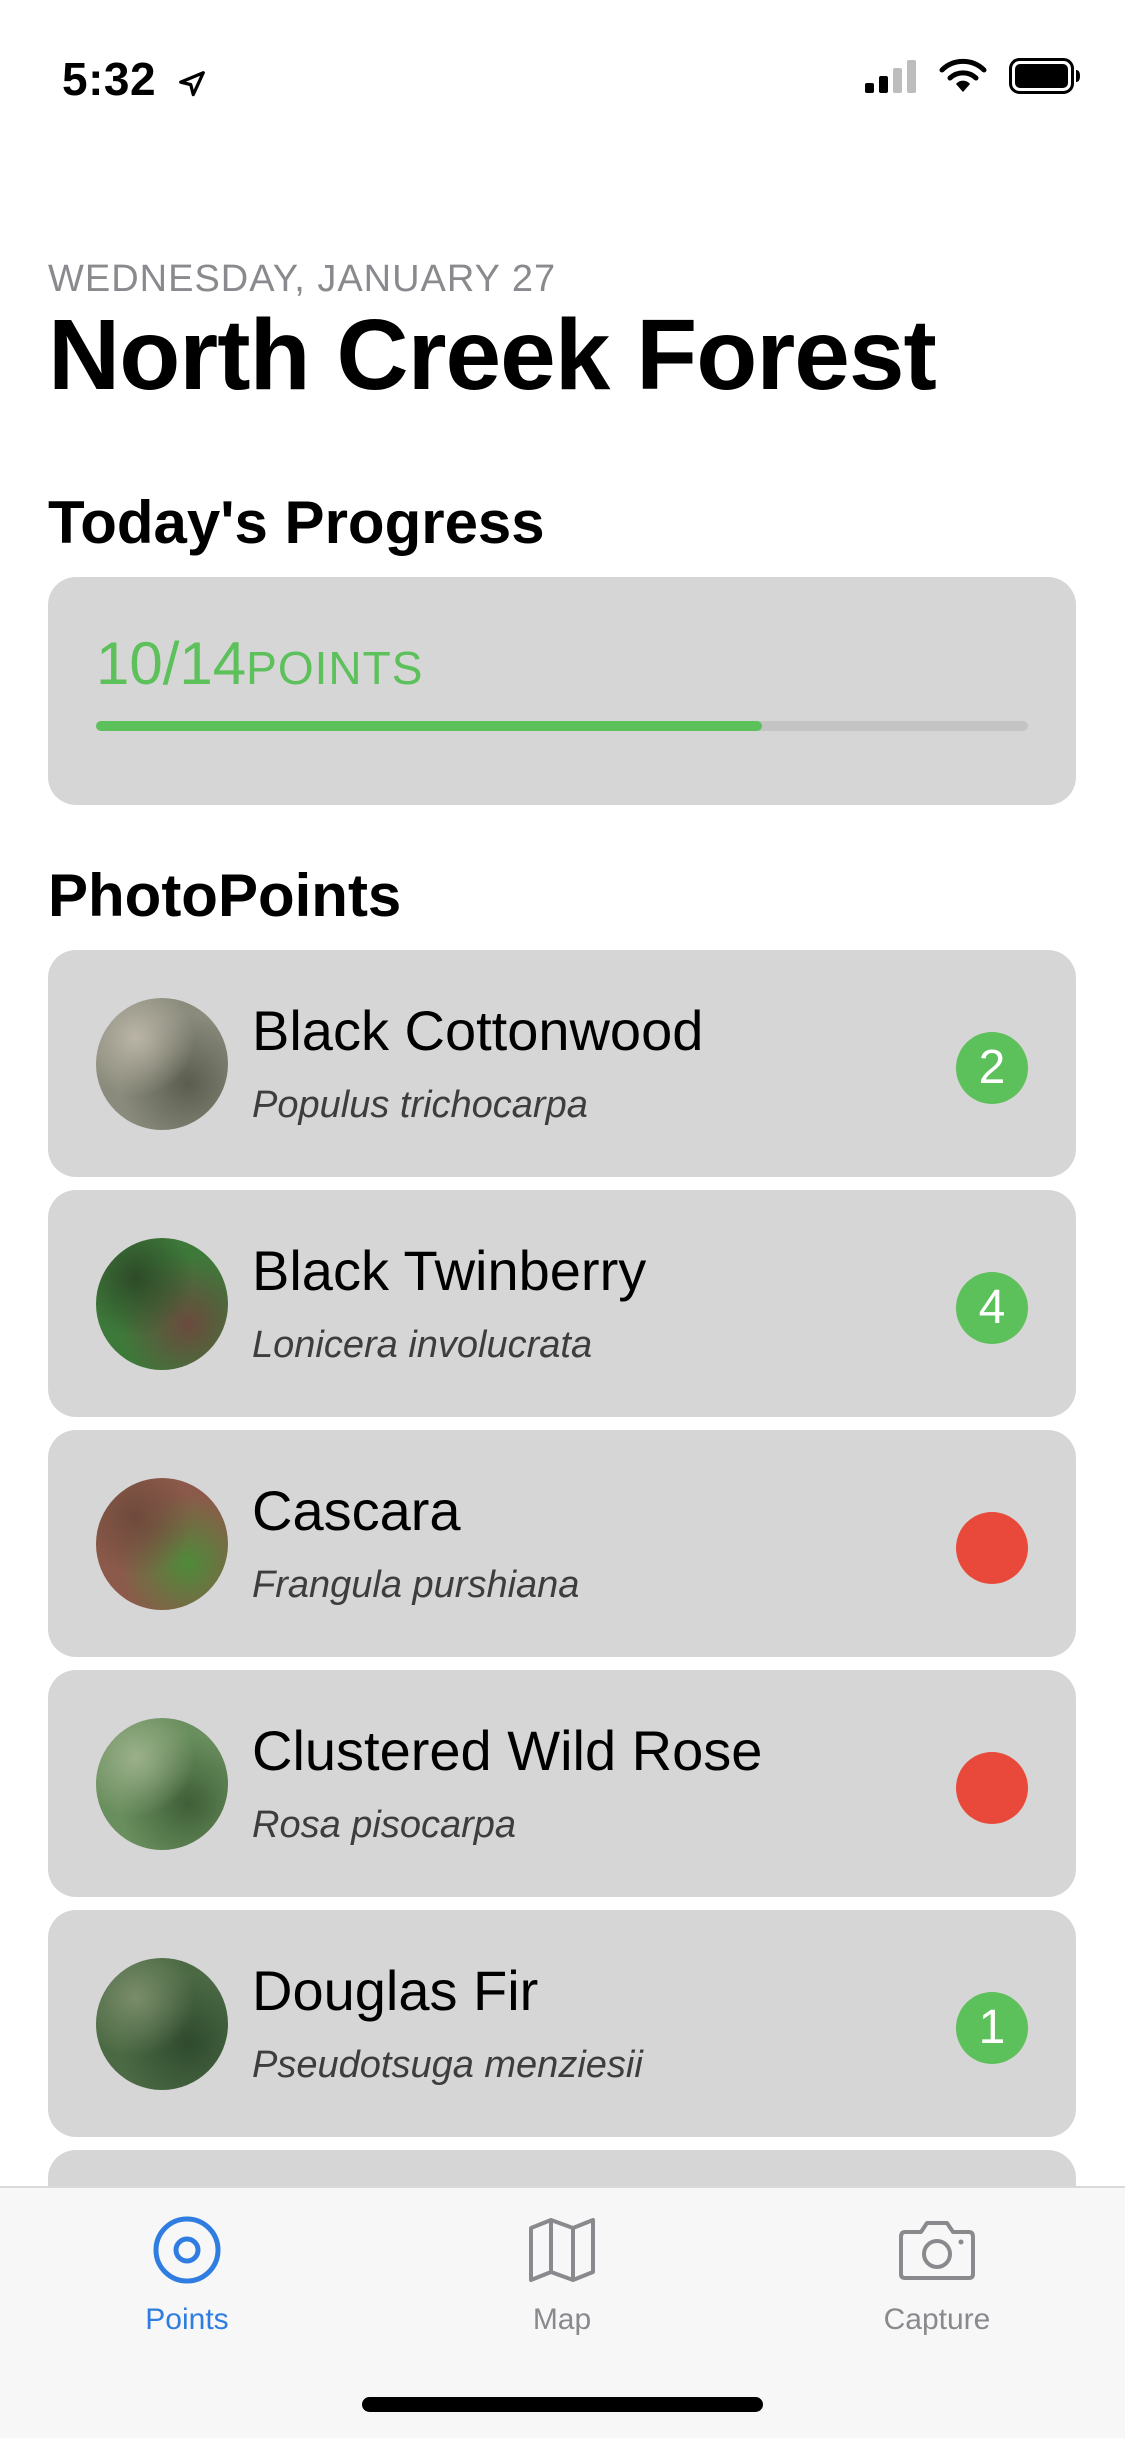 This screenshot has height=2438, width=1125. What do you see at coordinates (171, 663) in the screenshot?
I see `progress-count: 10/14` at bounding box center [171, 663].